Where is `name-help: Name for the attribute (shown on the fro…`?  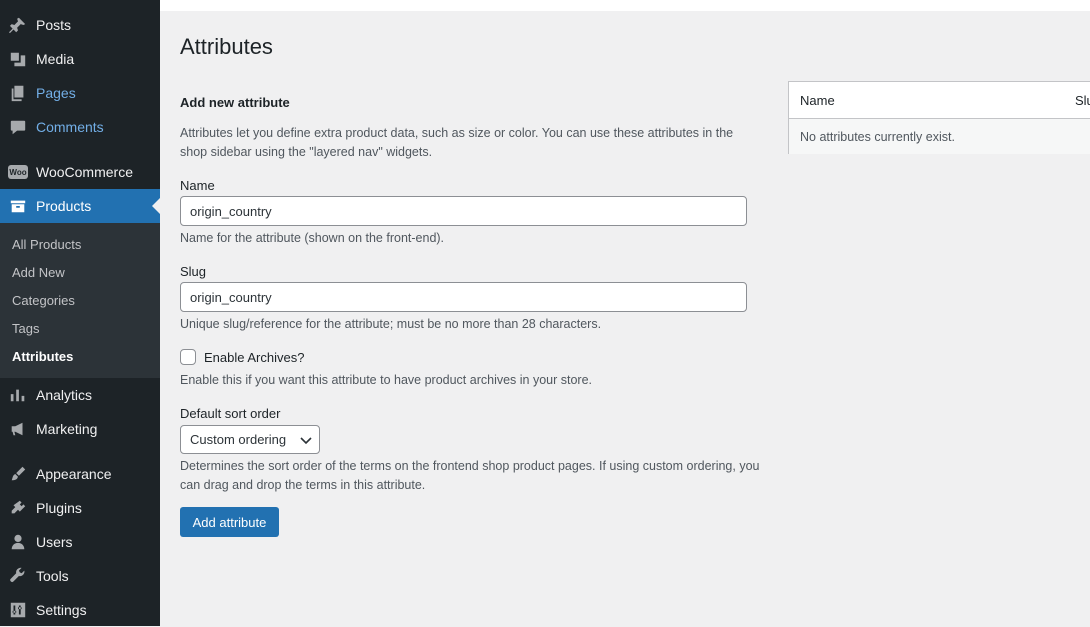
name-help: Name for the attribute (shown on the fro… is located at coordinates (312, 238).